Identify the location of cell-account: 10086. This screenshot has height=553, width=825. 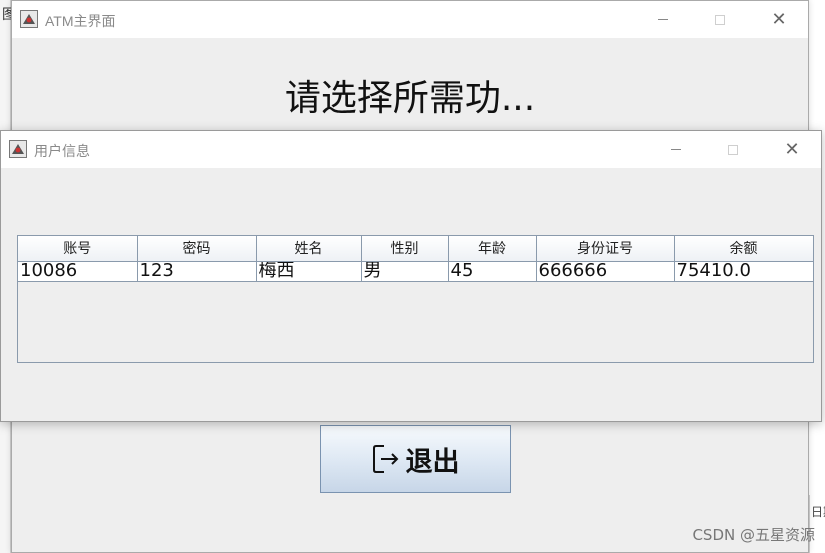
(78, 271).